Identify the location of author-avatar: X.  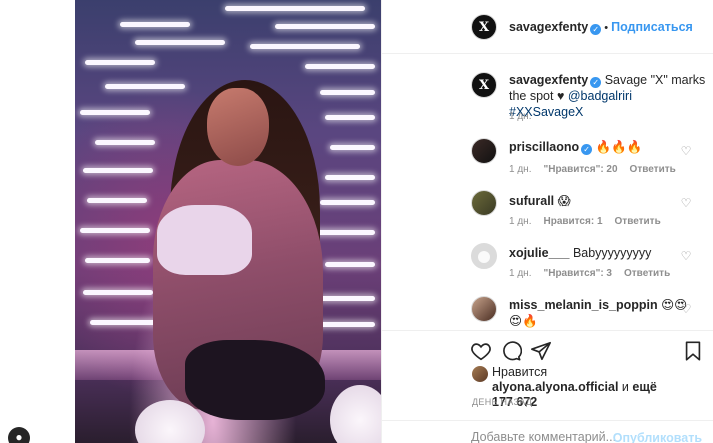
(484, 27).